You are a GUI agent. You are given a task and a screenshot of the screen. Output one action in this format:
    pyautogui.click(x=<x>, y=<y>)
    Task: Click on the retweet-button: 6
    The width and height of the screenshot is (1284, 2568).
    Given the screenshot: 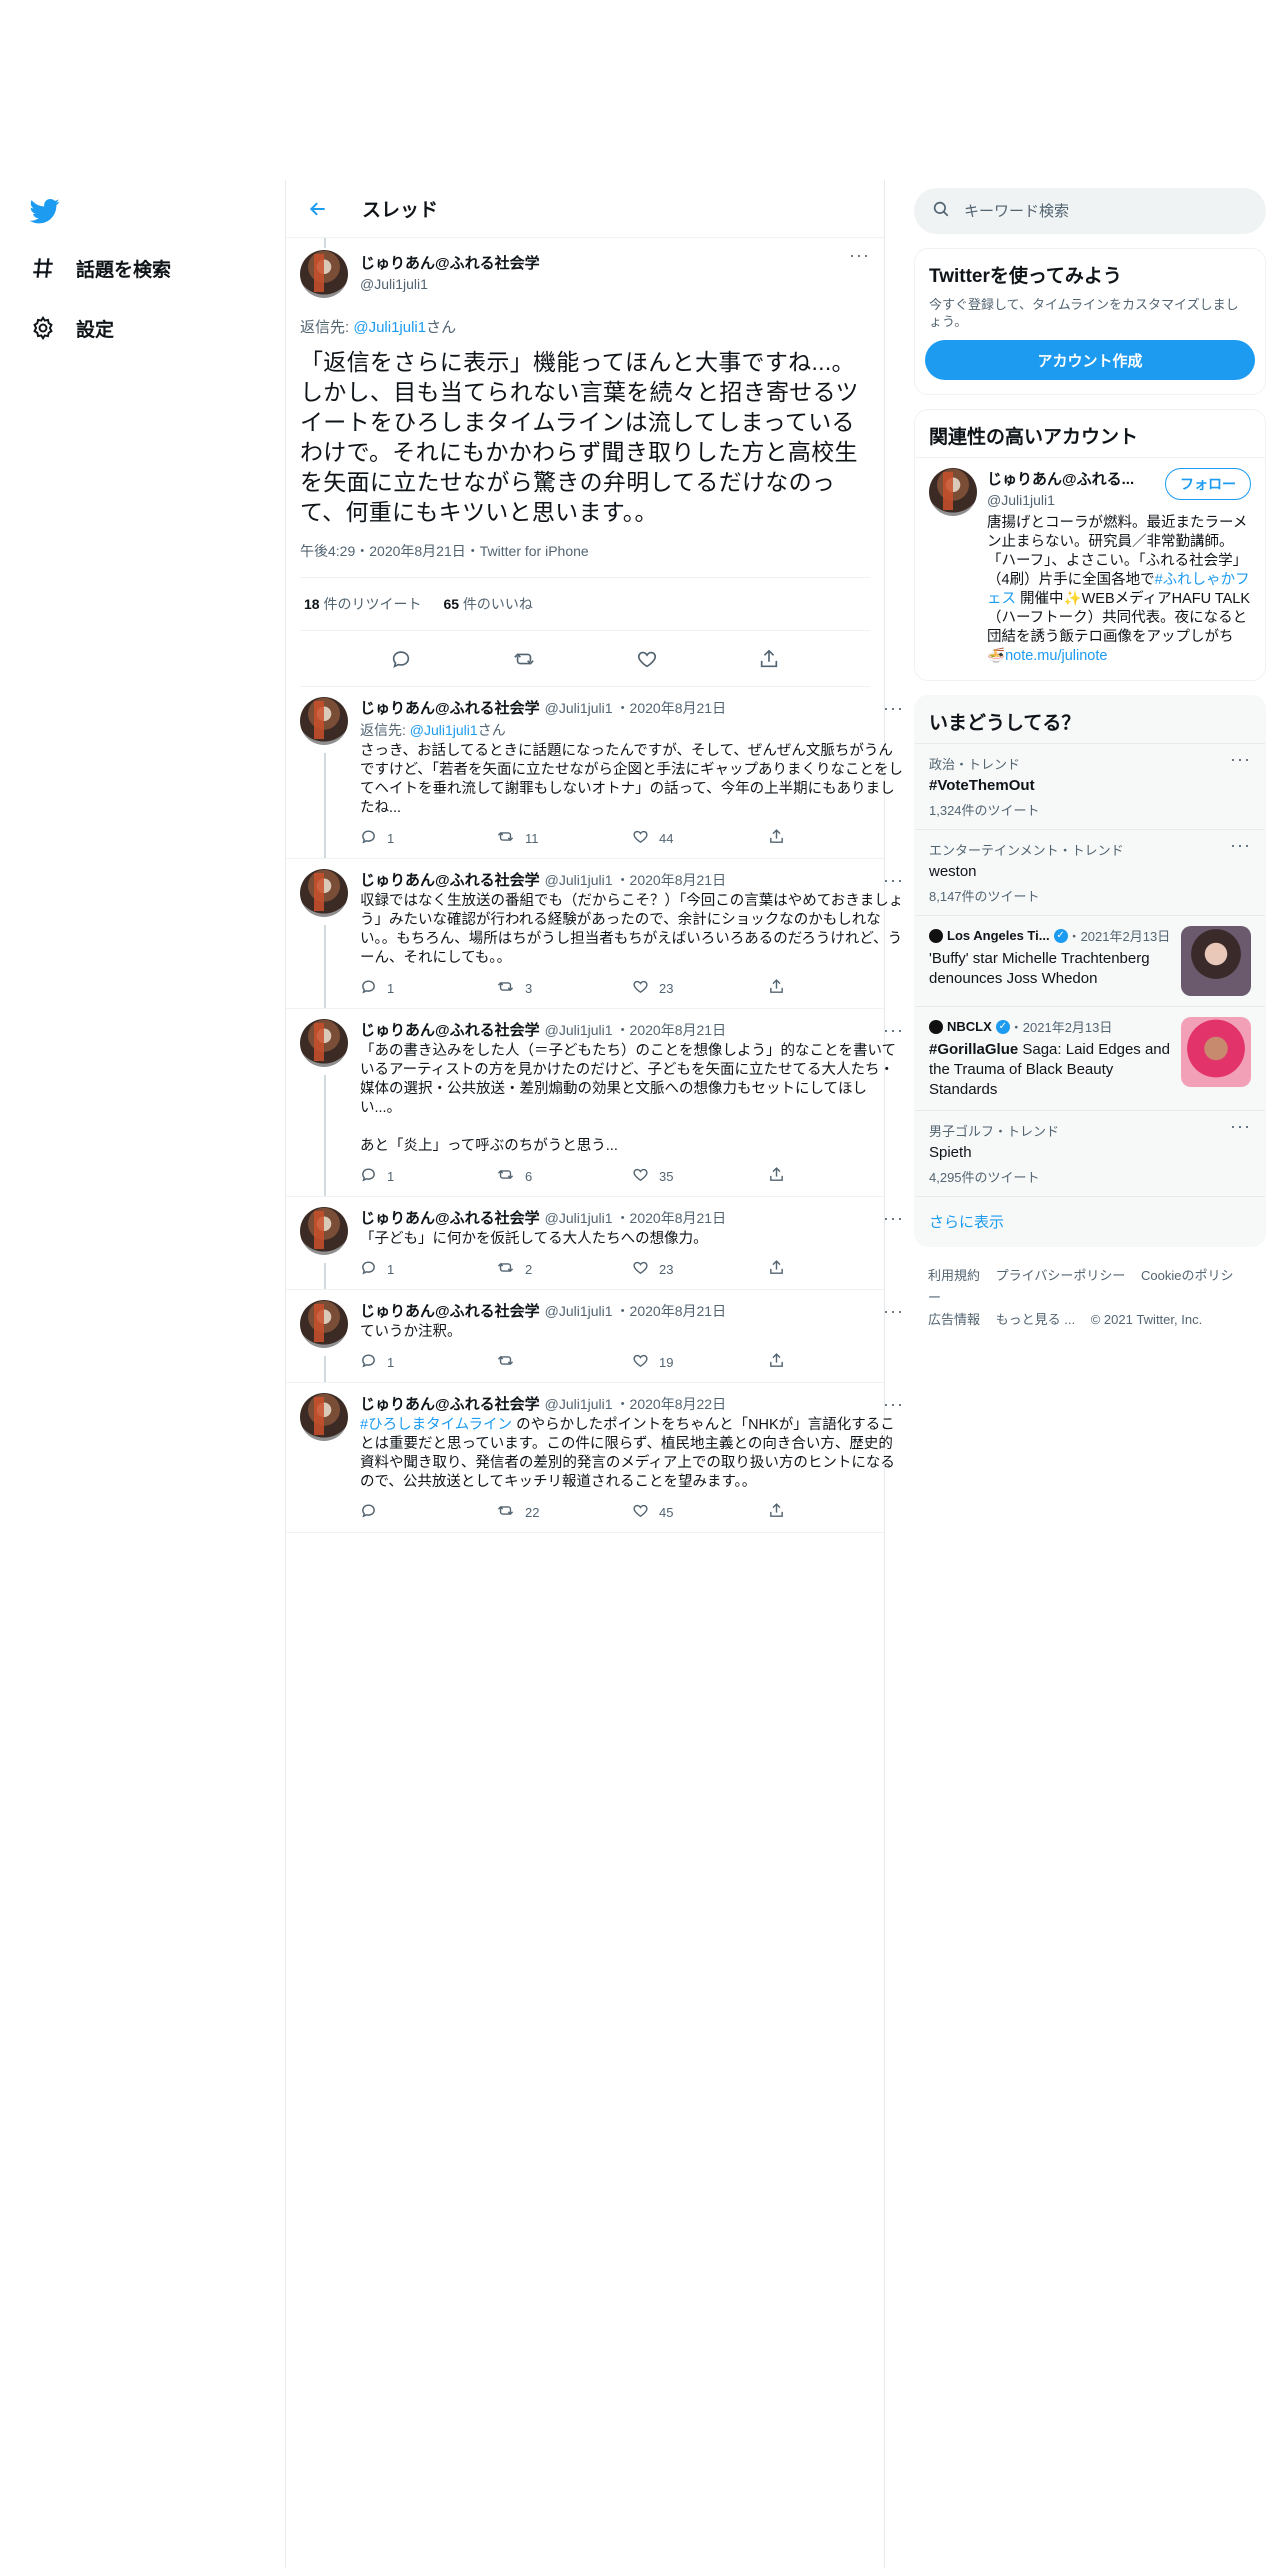 What is the action you would take?
    pyautogui.click(x=564, y=1176)
    